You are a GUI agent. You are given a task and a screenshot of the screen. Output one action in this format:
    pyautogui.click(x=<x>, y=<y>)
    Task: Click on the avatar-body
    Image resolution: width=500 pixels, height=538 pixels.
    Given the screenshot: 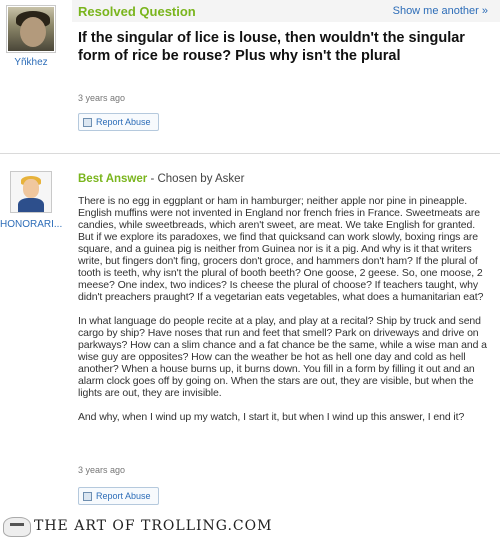 What is the action you would take?
    pyautogui.click(x=31, y=205)
    